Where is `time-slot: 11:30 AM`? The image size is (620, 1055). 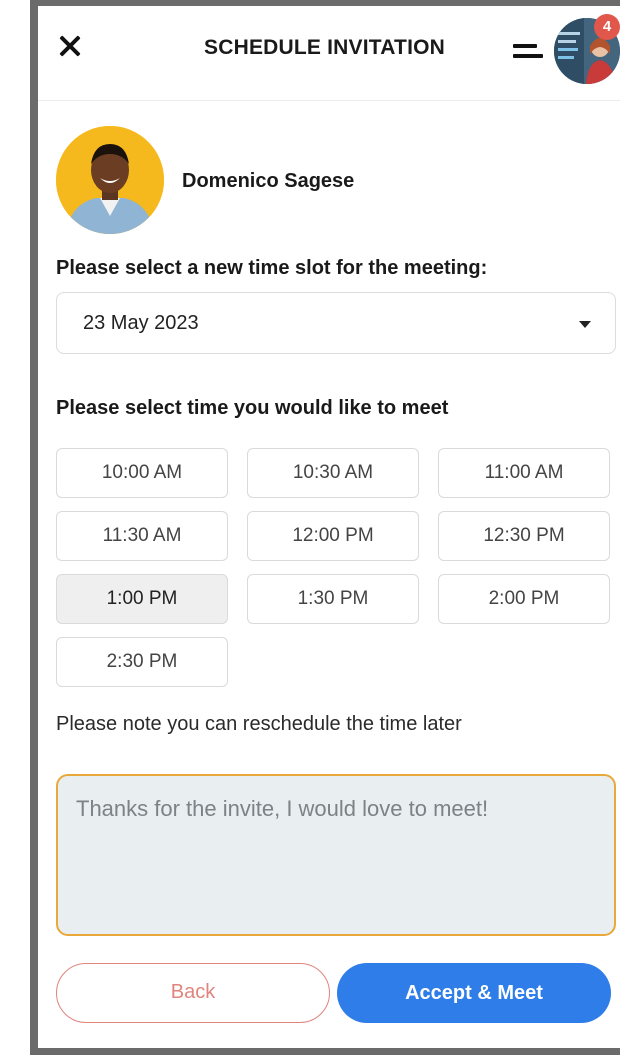
time-slot: 11:30 AM is located at coordinates (142, 536).